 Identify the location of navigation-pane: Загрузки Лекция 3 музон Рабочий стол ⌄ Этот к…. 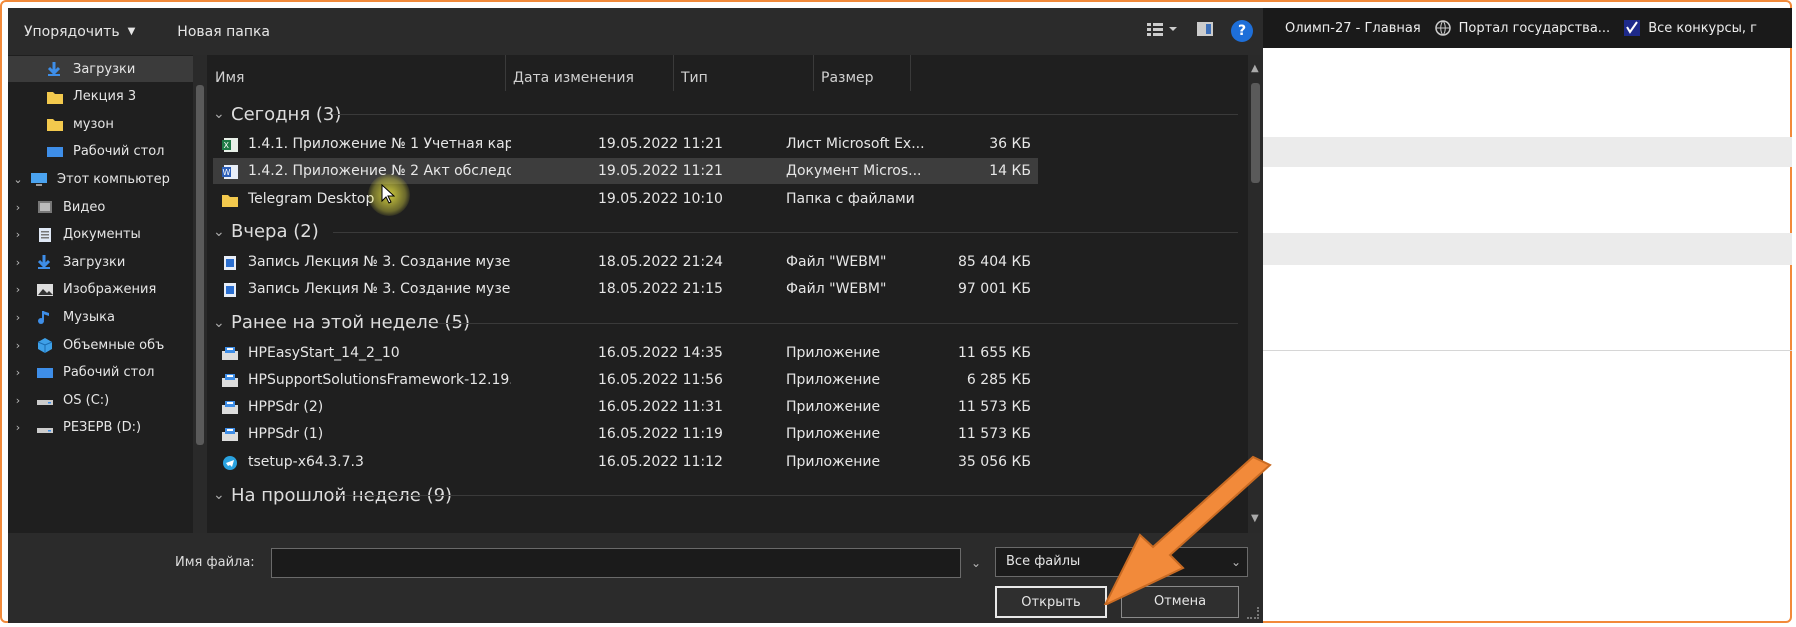
(108, 294).